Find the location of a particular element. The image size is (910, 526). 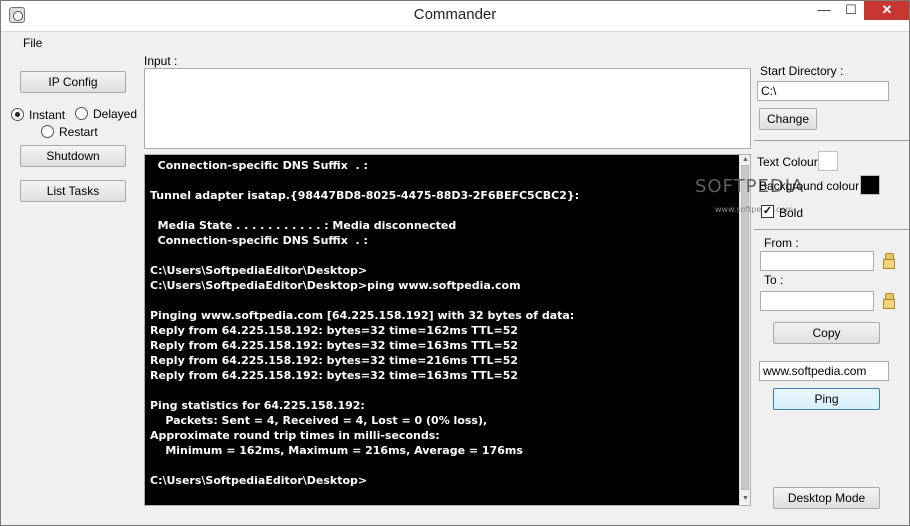

bold-label: Bold is located at coordinates (791, 213).